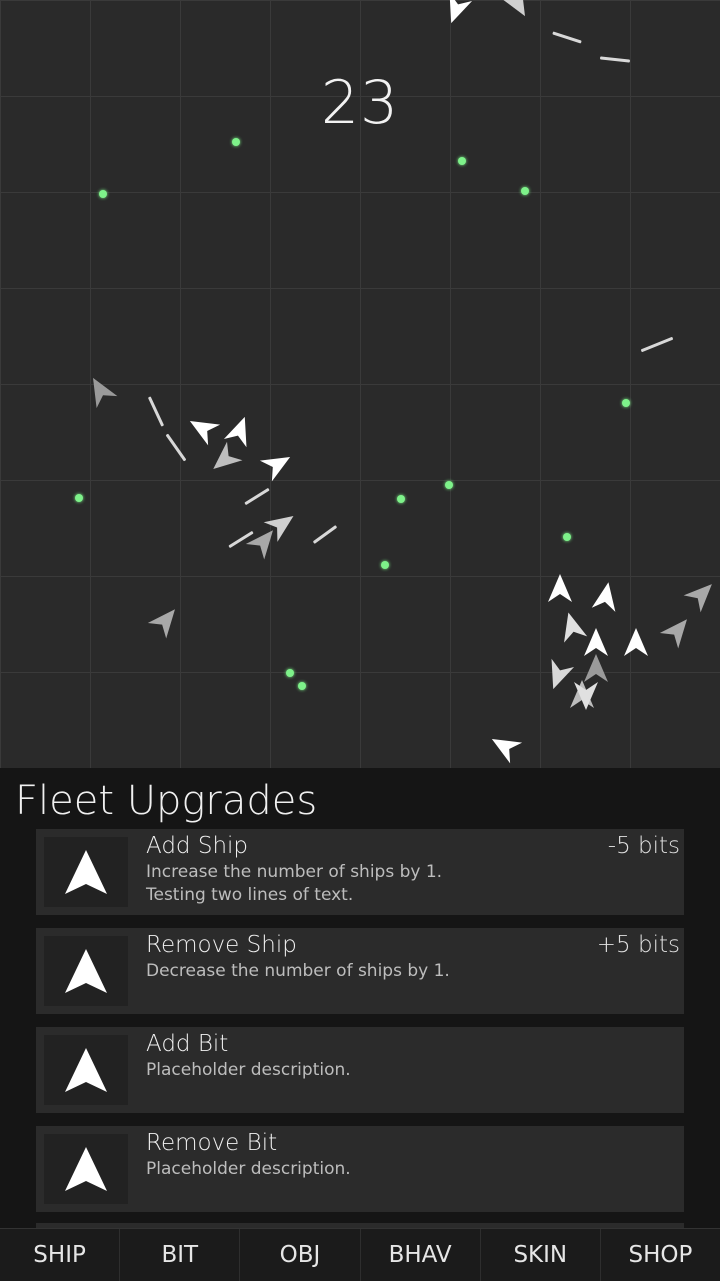 This screenshot has height=1281, width=720. I want to click on upgrade-cost: -5 bits, so click(643, 846).